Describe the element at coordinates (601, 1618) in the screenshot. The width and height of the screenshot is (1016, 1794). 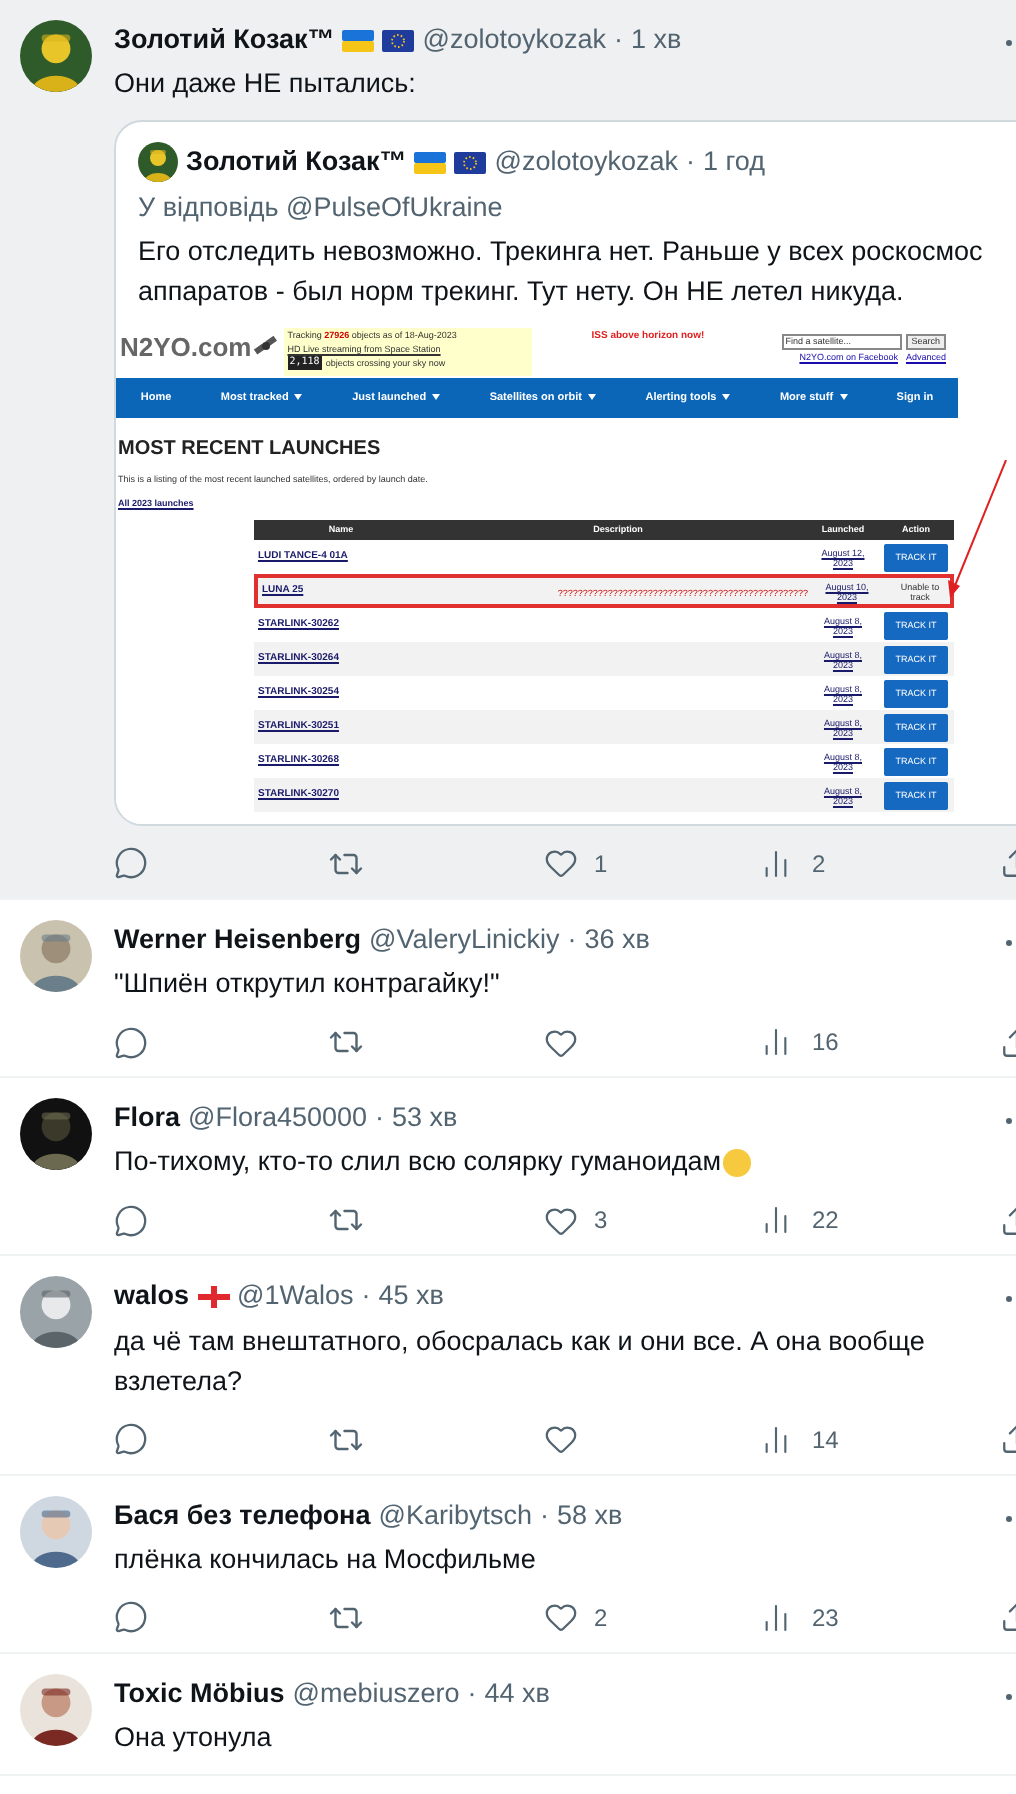
I see `like-count: 2` at that location.